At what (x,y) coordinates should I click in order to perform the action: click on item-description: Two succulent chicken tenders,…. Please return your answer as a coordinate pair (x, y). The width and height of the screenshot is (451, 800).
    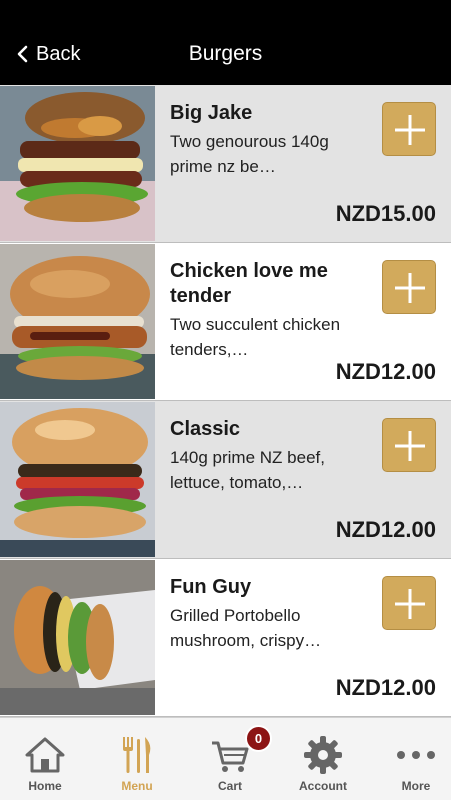
    Looking at the image, I should click on (255, 337).